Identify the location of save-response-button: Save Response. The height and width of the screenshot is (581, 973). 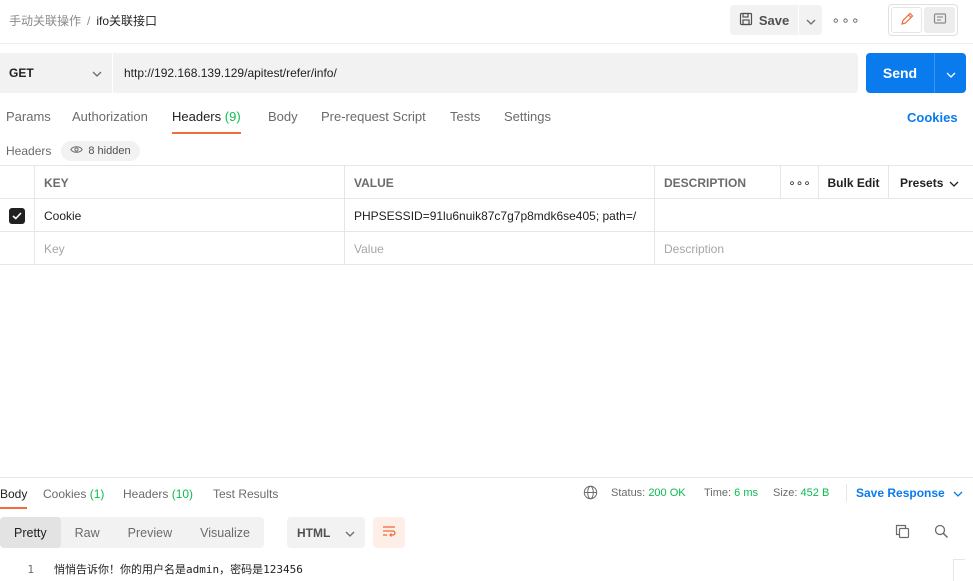
(904, 493).